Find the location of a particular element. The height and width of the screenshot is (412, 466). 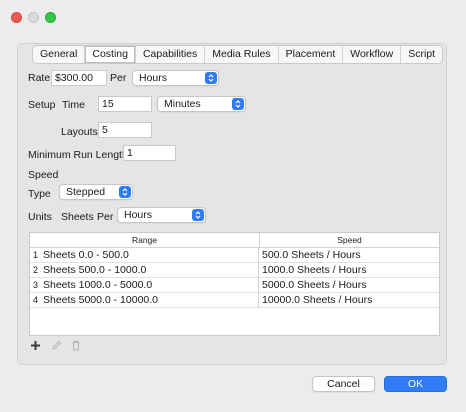

tab-workflow: Workflow is located at coordinates (372, 54).